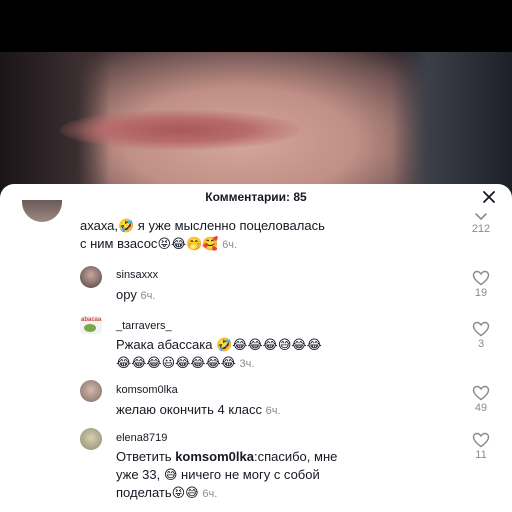 The image size is (512, 512). What do you see at coordinates (481, 217) in the screenshot?
I see `chevron-icon` at bounding box center [481, 217].